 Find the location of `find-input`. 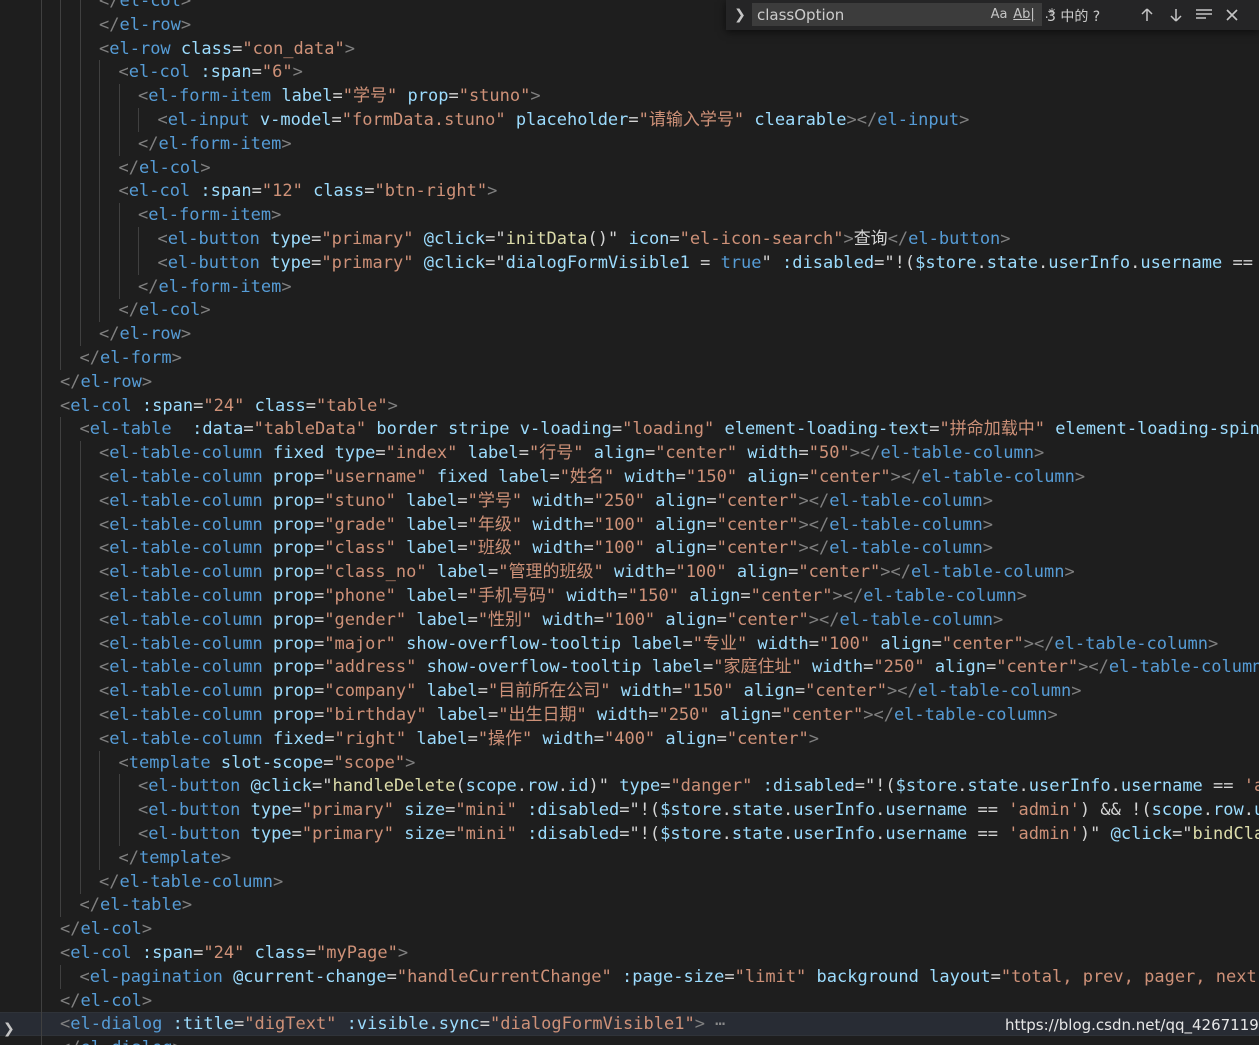

find-input is located at coordinates (855, 14).